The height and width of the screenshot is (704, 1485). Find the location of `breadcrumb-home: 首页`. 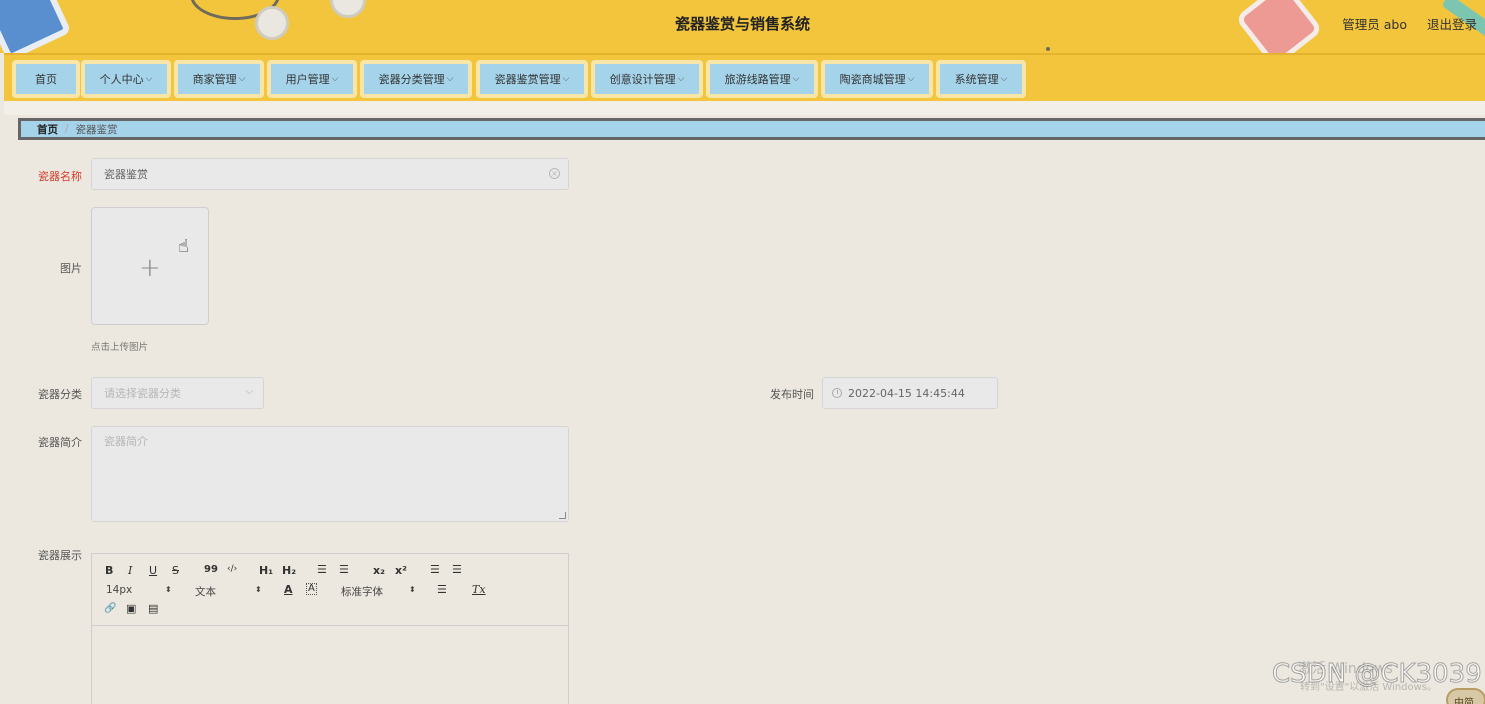

breadcrumb-home: 首页 is located at coordinates (47, 129).